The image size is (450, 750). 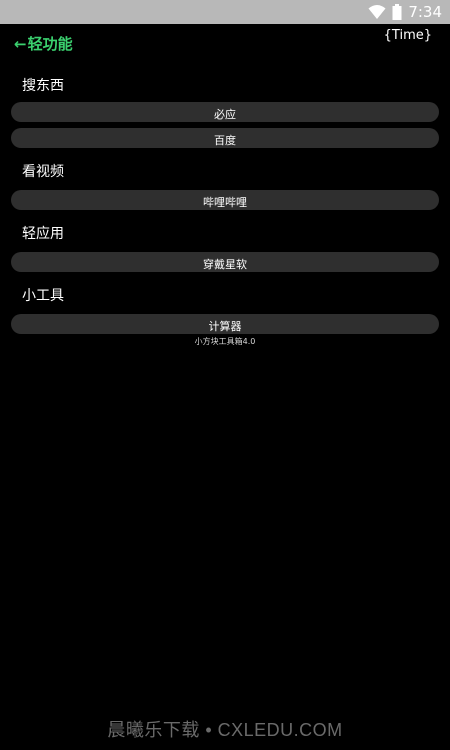 What do you see at coordinates (225, 730) in the screenshot?
I see `watermark: 晨曦乐下载 • CXLEDU.COM` at bounding box center [225, 730].